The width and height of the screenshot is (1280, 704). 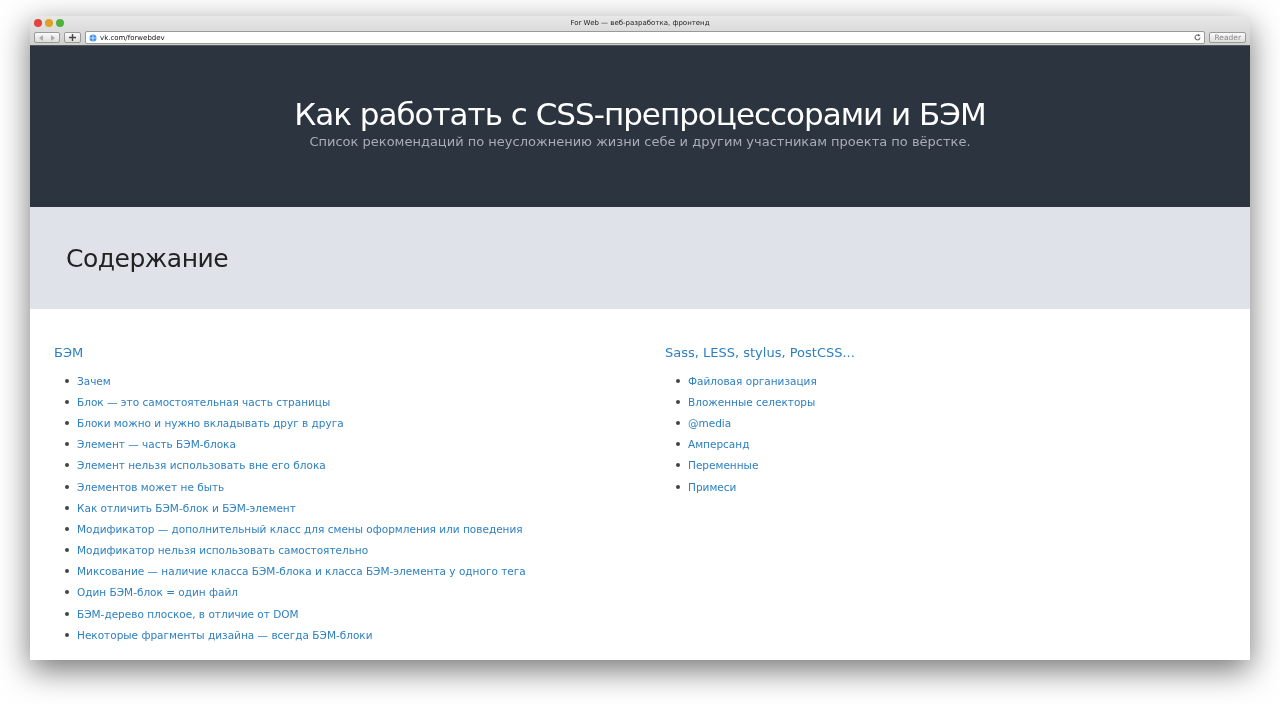 What do you see at coordinates (640, 141) in the screenshot?
I see `page-subtitle: Список рекомендаций по неусложнению жизни себе и другим участникам проекта по вёрстке.` at bounding box center [640, 141].